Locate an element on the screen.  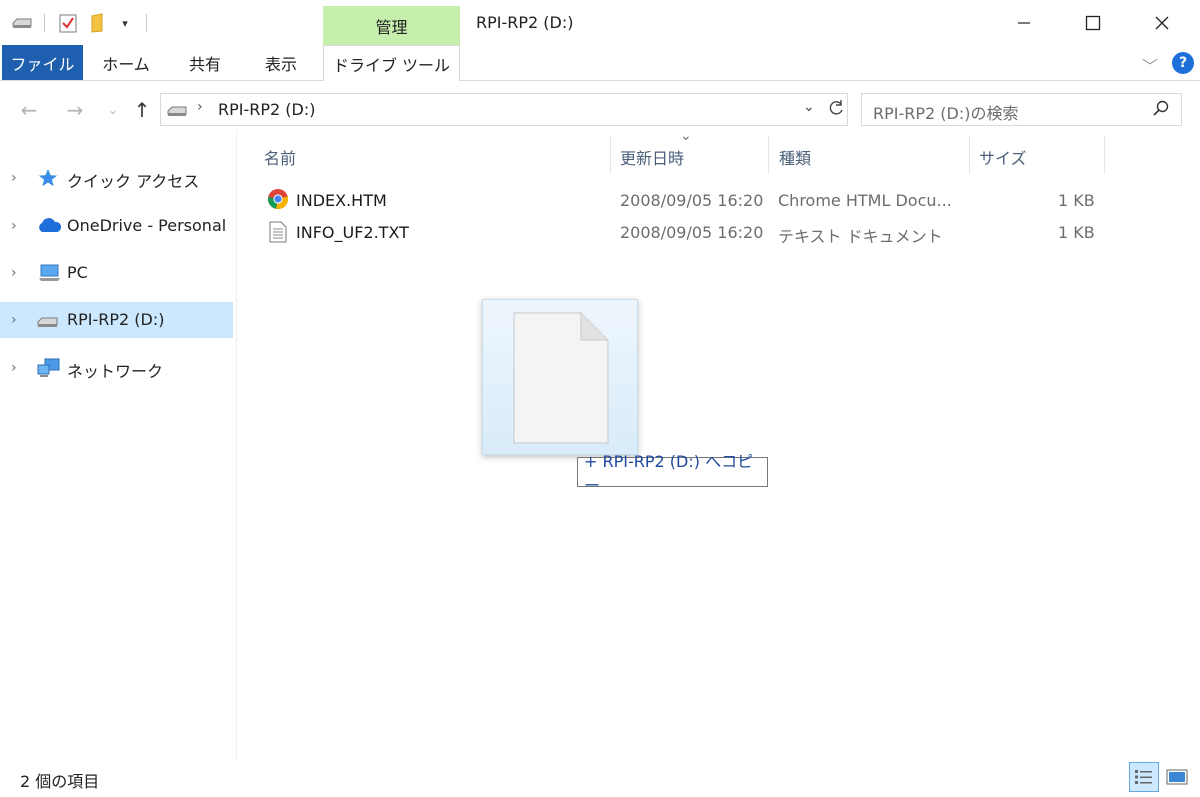
properties-check-icon is located at coordinates (68, 23).